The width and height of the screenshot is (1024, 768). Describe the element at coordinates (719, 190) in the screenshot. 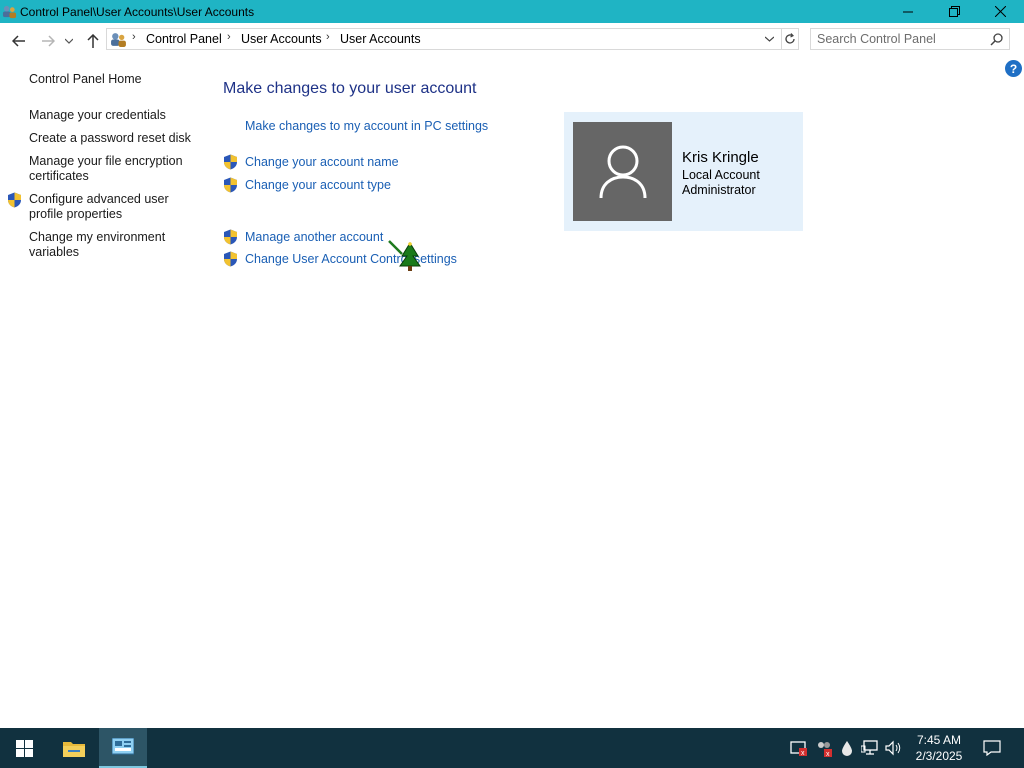

I see `account-role: Administrator` at that location.